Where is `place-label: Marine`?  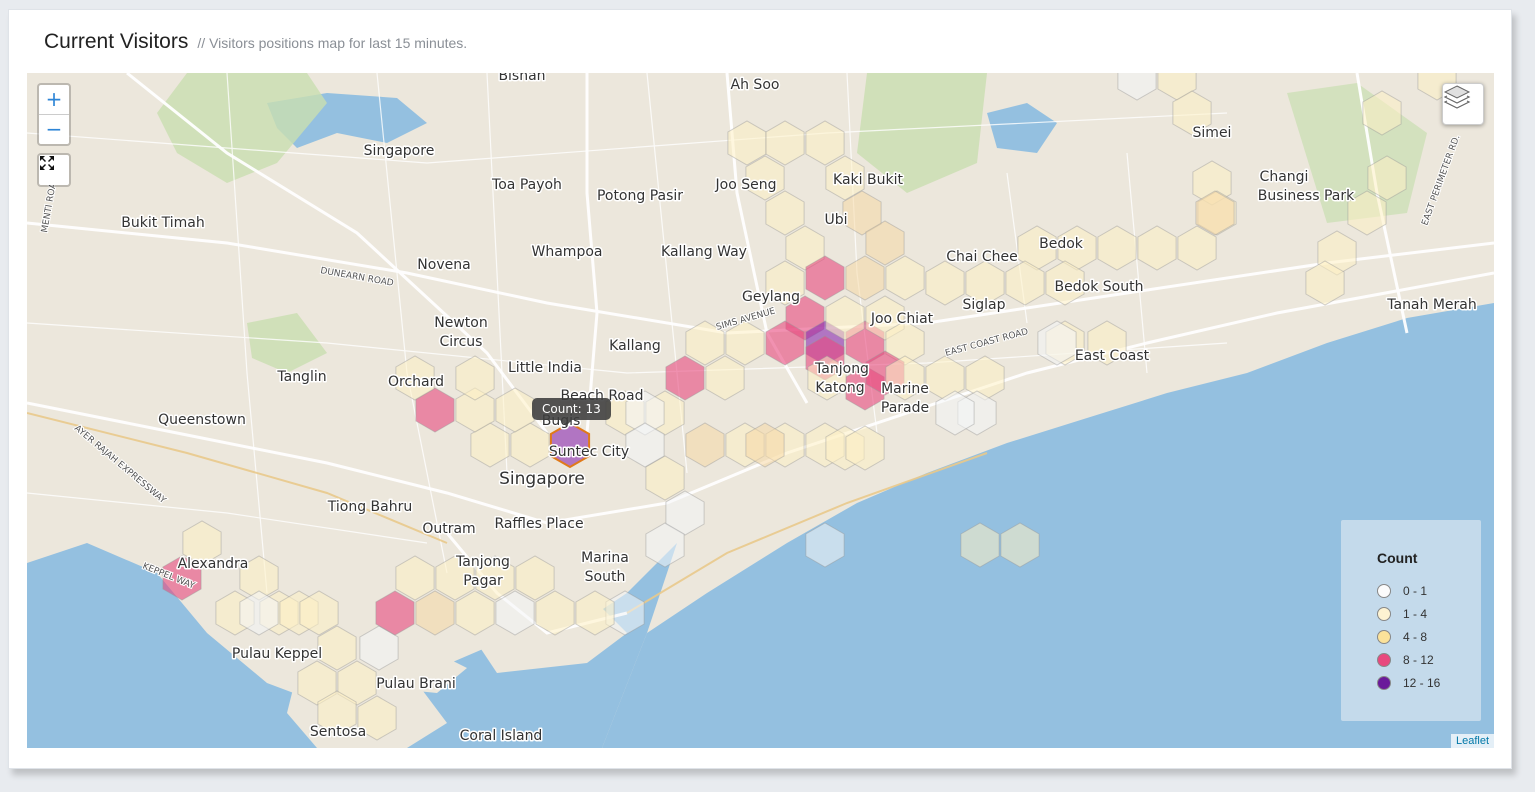
place-label: Marine is located at coordinates (905, 389).